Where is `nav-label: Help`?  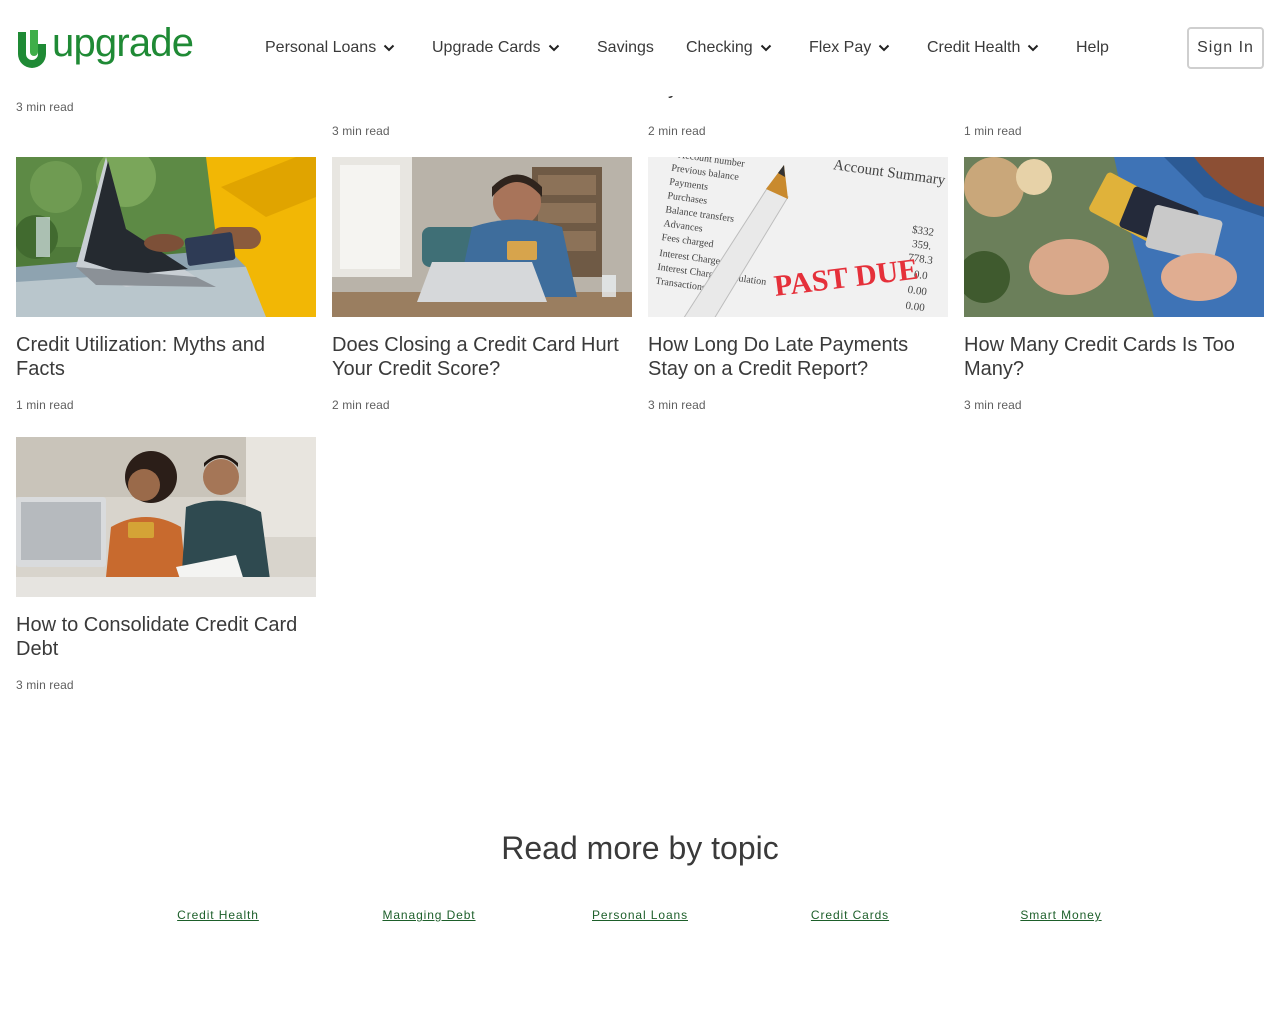 nav-label: Help is located at coordinates (1092, 47).